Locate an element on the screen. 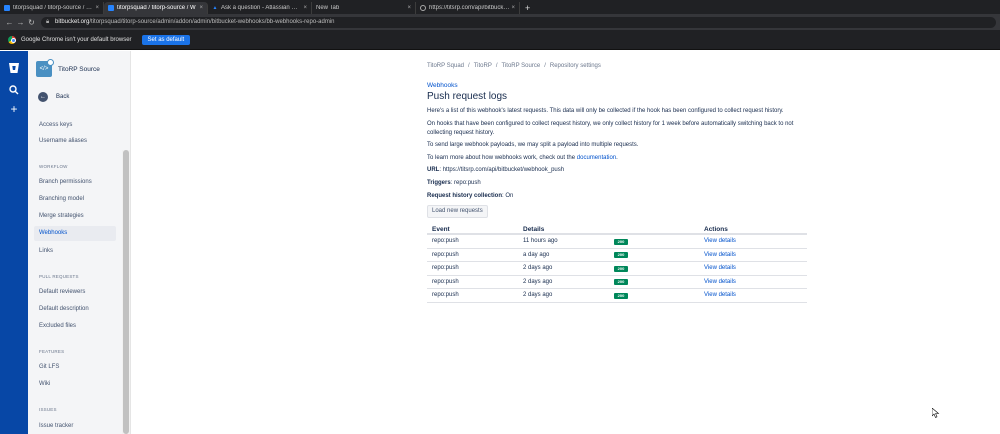 Image resolution: width=1000 pixels, height=434 pixels. plus-icon: + is located at coordinates (14, 109).